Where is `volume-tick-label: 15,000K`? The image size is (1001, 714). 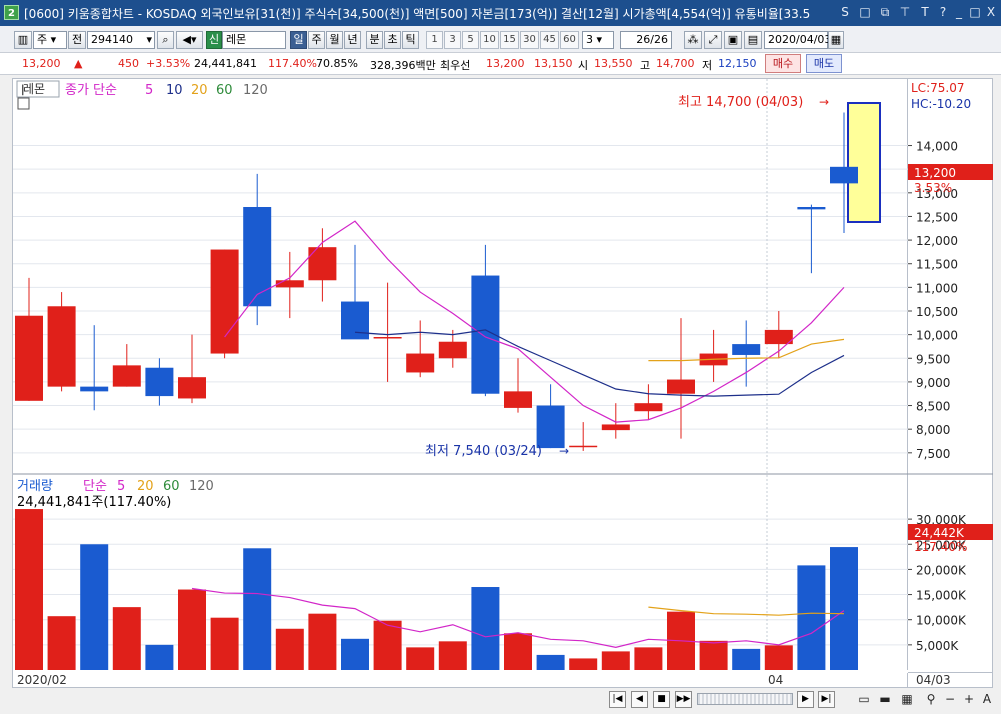 volume-tick-label: 15,000K is located at coordinates (941, 596).